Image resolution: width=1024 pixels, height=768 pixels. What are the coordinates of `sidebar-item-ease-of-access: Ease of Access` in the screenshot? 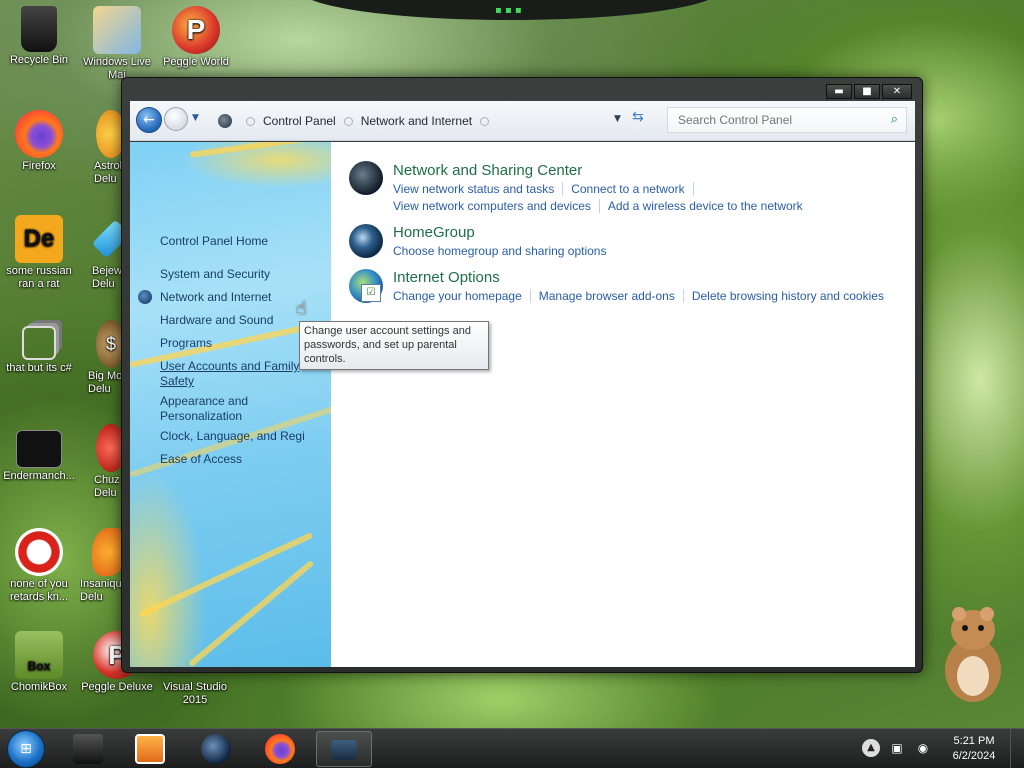 It's located at (240, 459).